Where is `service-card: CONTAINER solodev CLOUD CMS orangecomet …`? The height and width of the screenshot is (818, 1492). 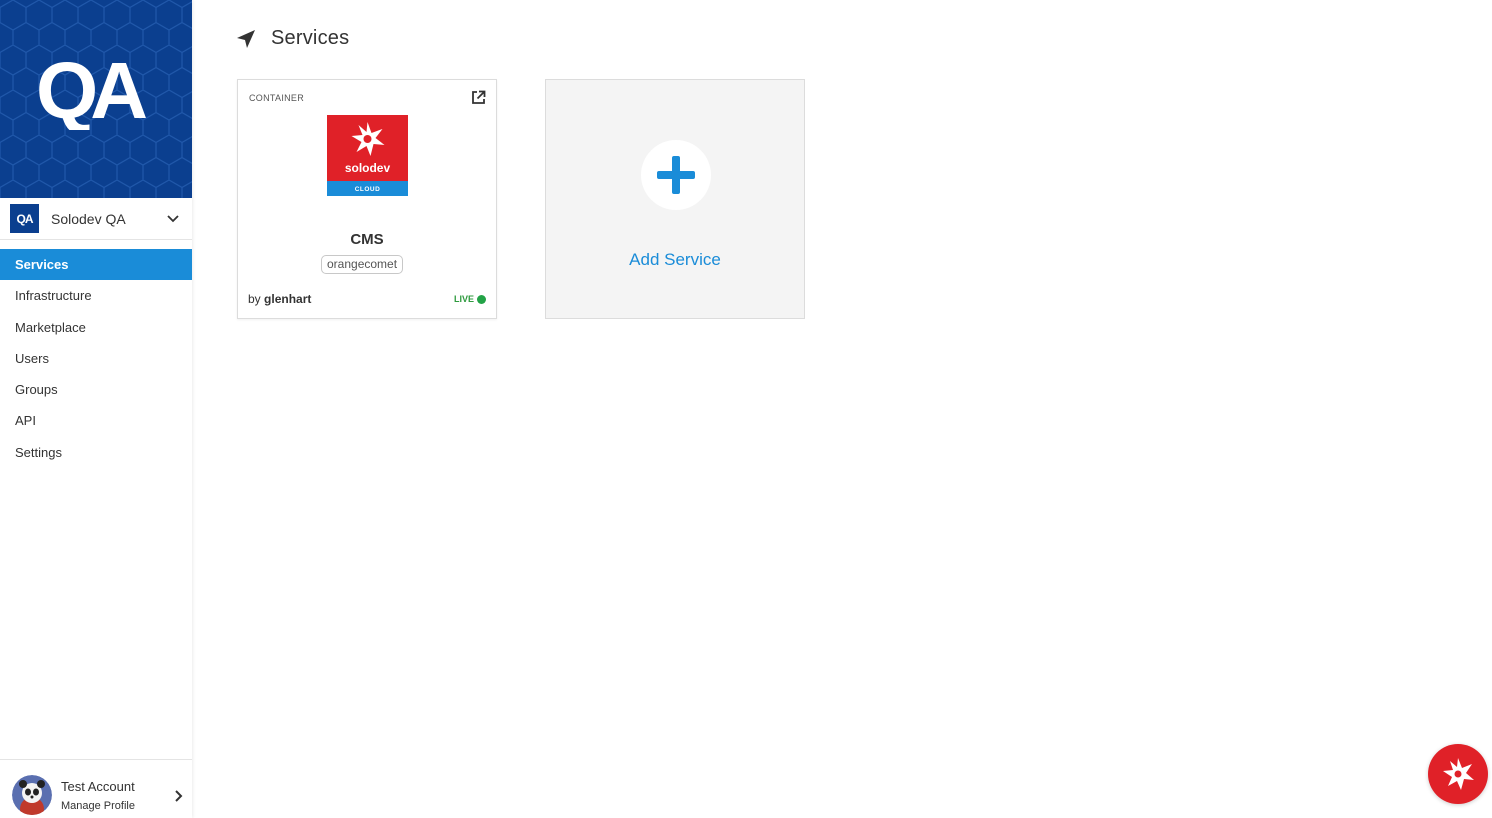 service-card: CONTAINER solodev CLOUD CMS orangecomet … is located at coordinates (367, 199).